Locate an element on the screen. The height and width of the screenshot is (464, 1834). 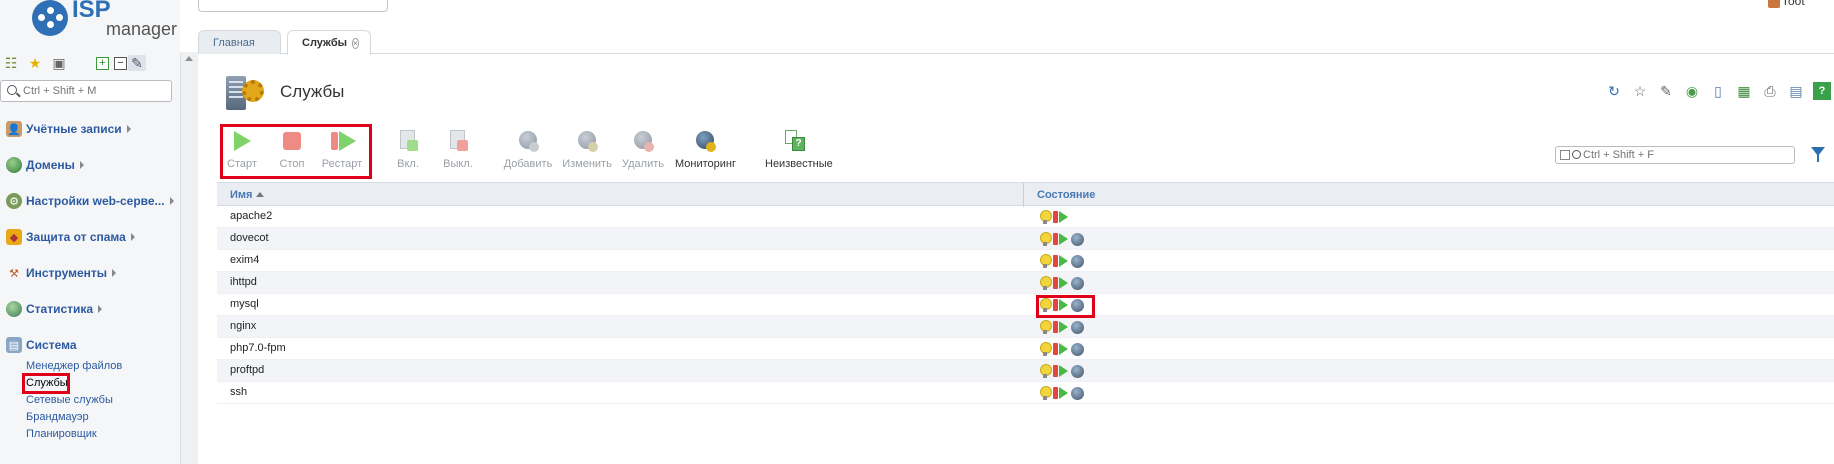
close-tab-icon: × is located at coordinates (355, 43).